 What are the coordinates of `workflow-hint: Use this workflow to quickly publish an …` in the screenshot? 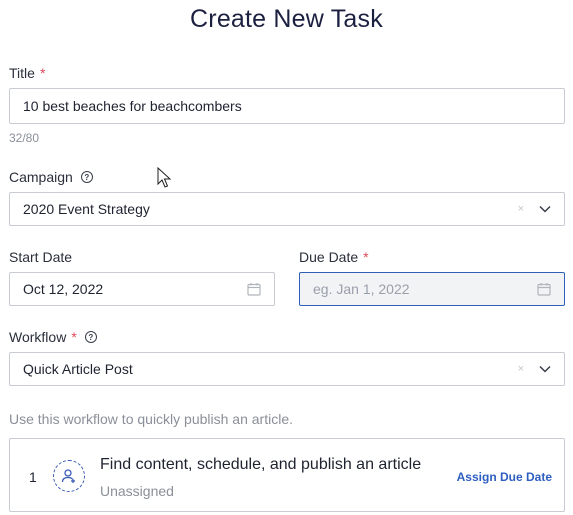 It's located at (151, 419).